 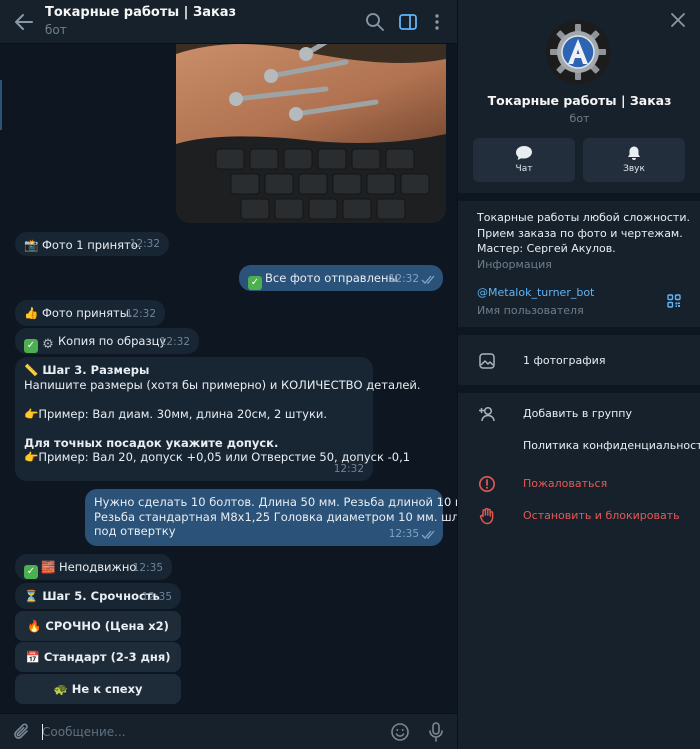 I want to click on sound-button-label: Звук, so click(x=634, y=169).